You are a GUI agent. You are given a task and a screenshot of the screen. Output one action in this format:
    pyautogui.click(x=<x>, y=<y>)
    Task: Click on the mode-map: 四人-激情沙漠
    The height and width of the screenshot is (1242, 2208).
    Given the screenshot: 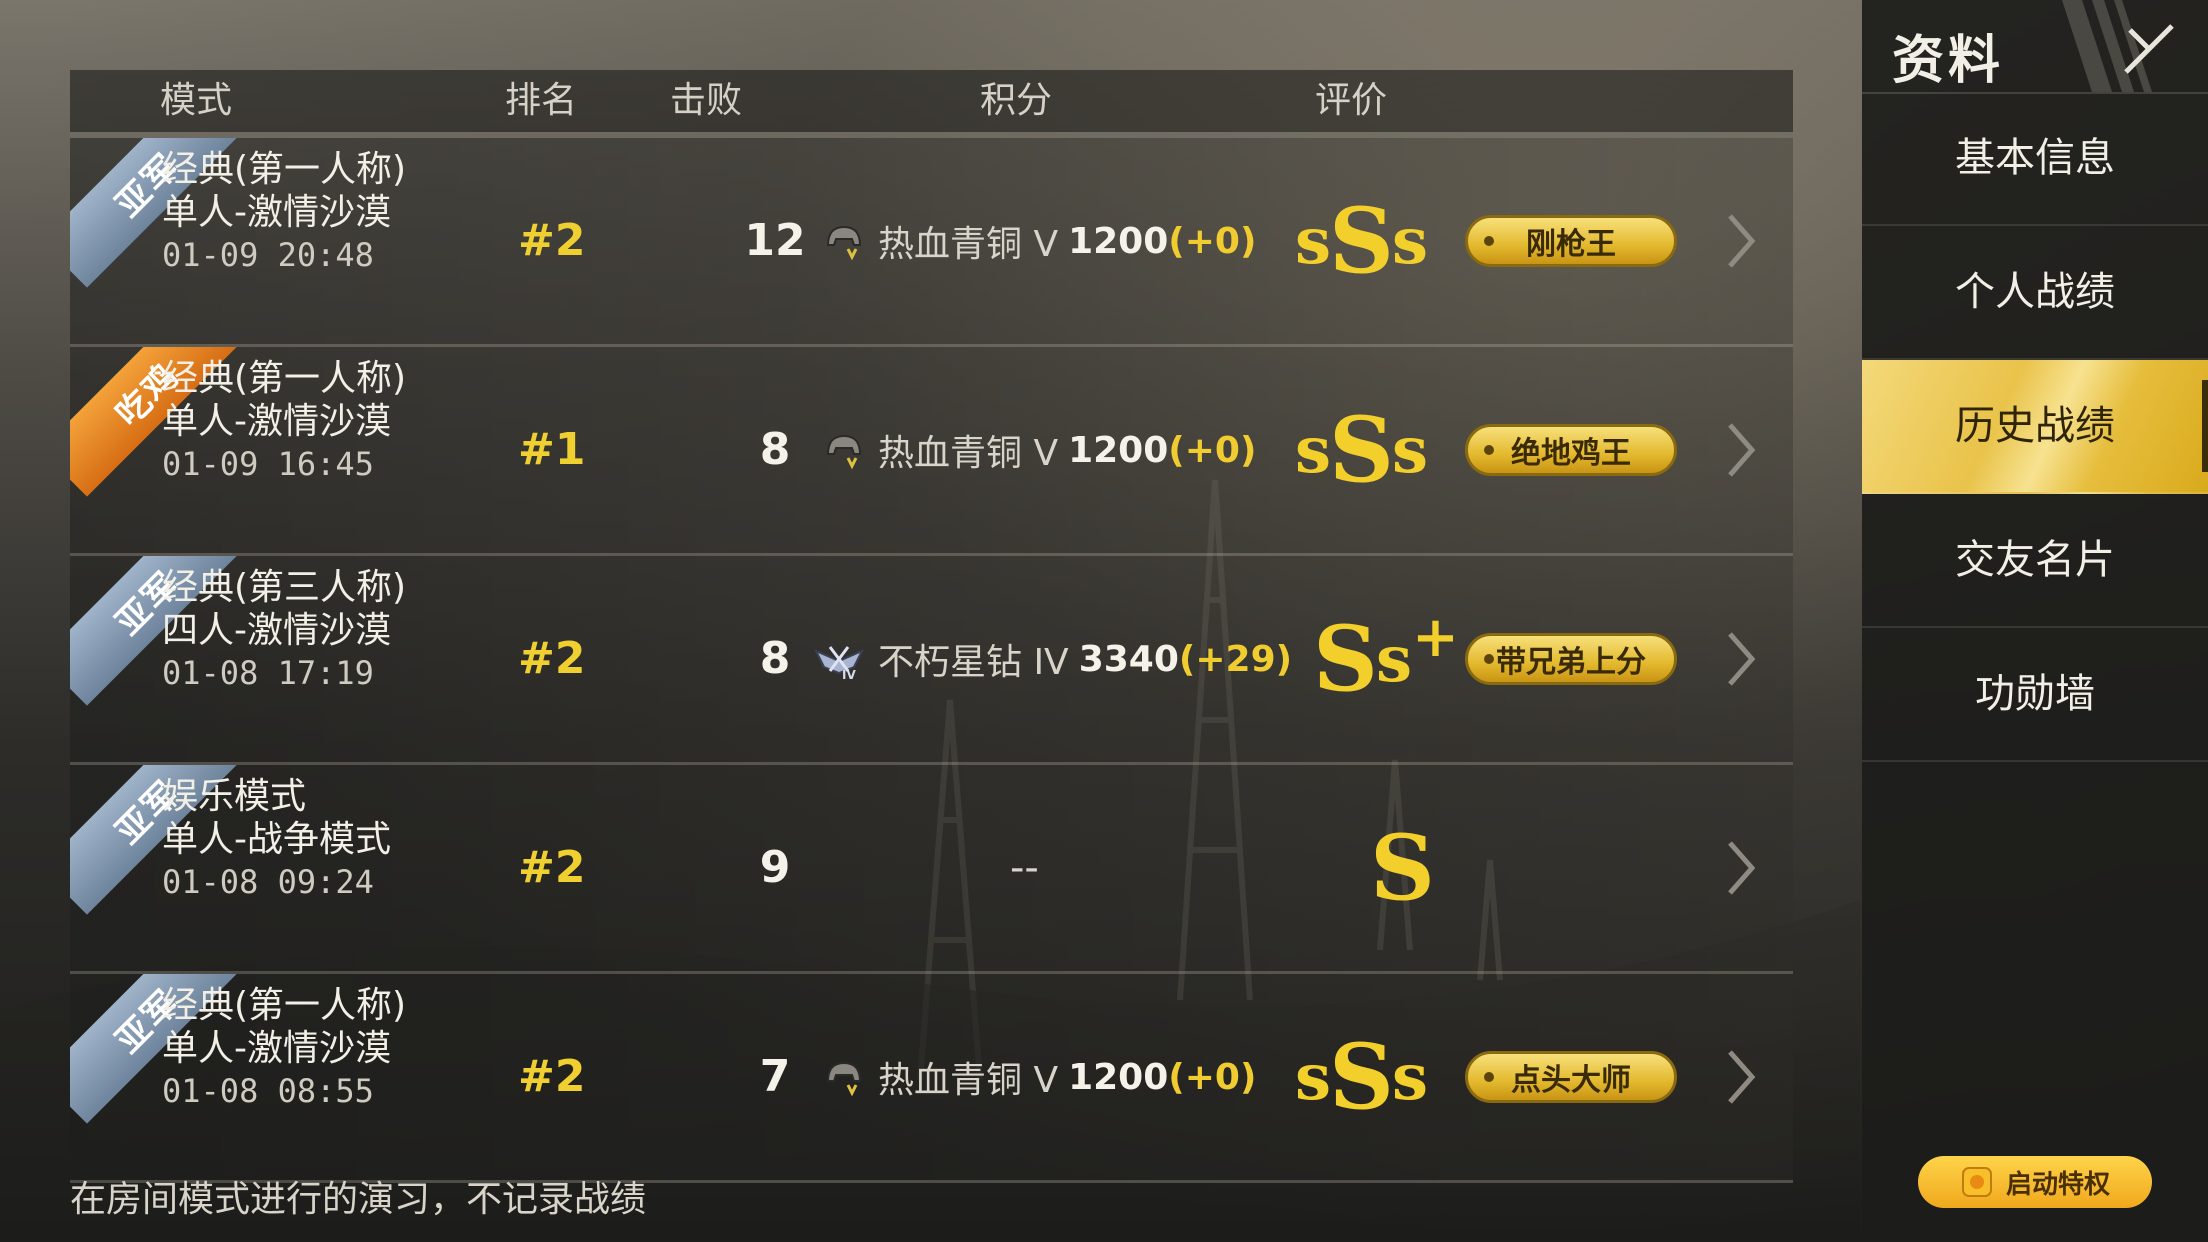 What is the action you would take?
    pyautogui.click(x=276, y=630)
    